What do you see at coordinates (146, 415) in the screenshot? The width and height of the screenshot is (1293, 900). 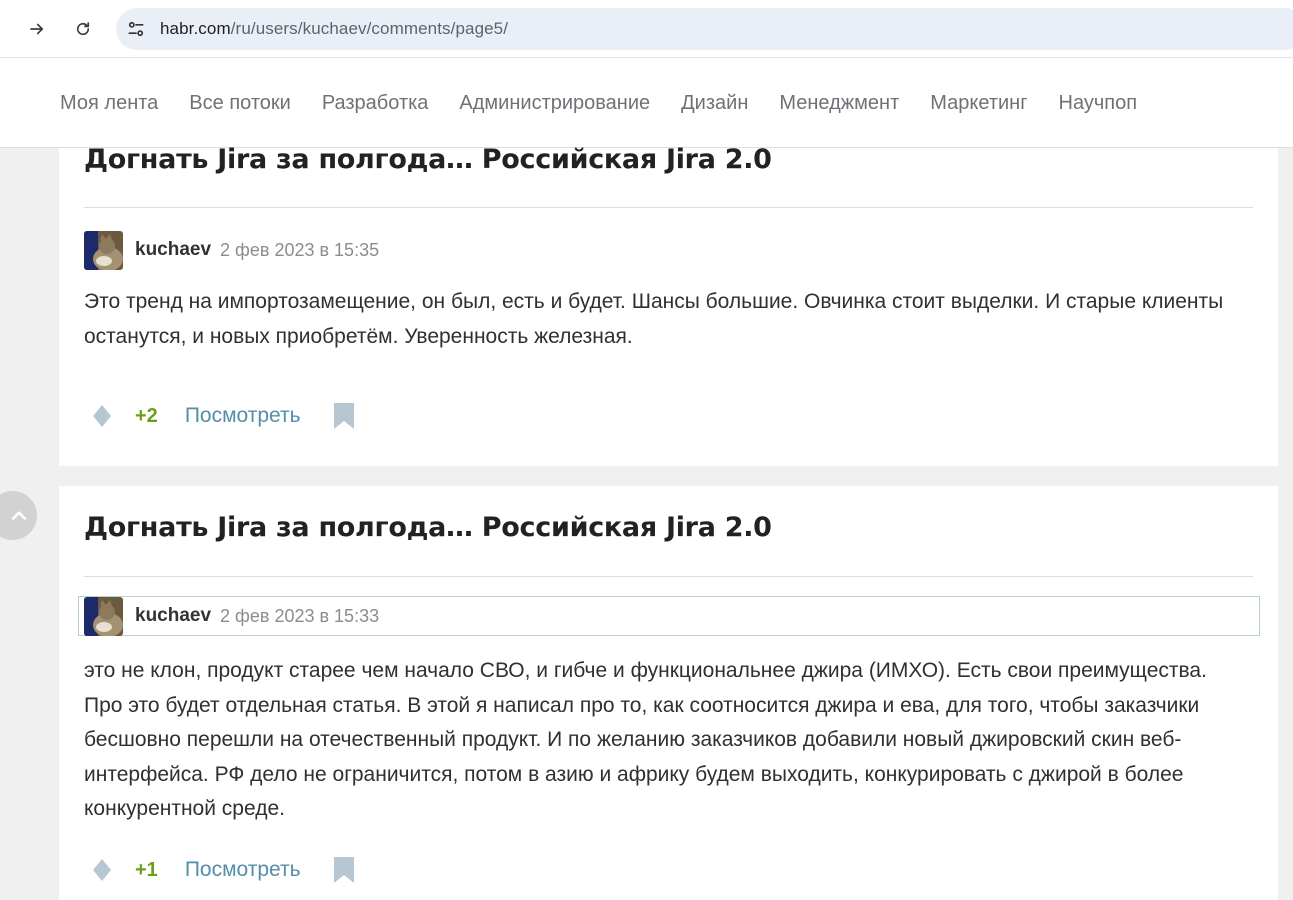 I see `comment-score: +2` at bounding box center [146, 415].